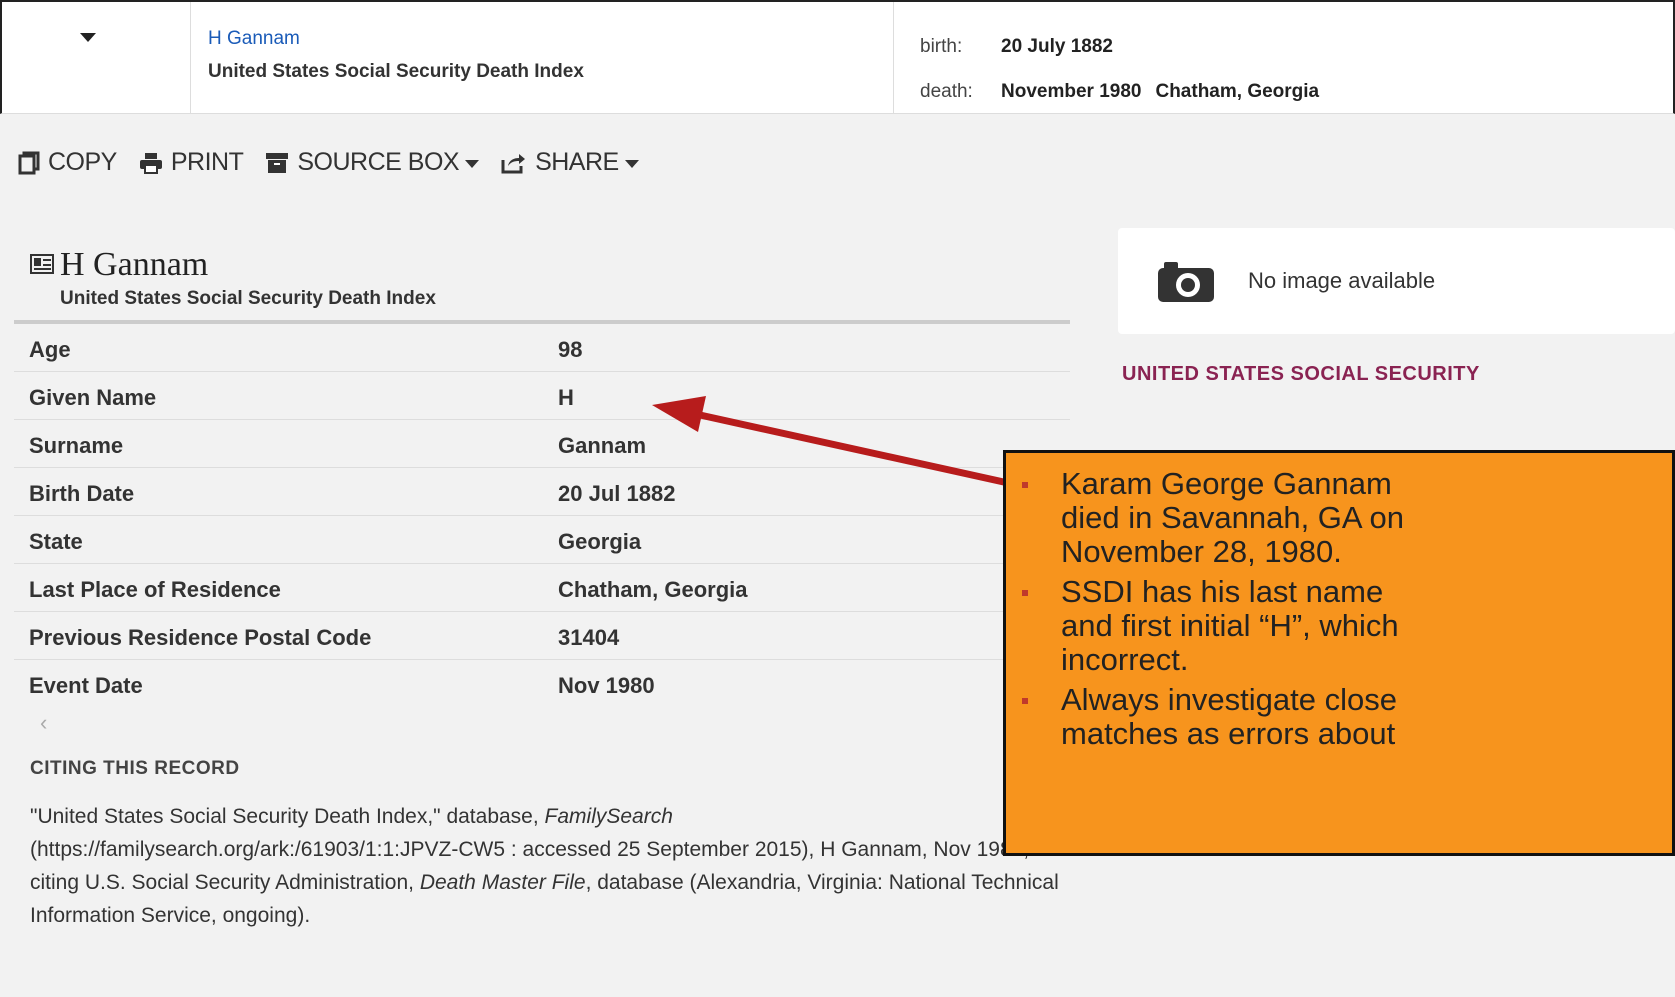  What do you see at coordinates (1226, 483) in the screenshot?
I see `callout-line: Karam George Gannam` at bounding box center [1226, 483].